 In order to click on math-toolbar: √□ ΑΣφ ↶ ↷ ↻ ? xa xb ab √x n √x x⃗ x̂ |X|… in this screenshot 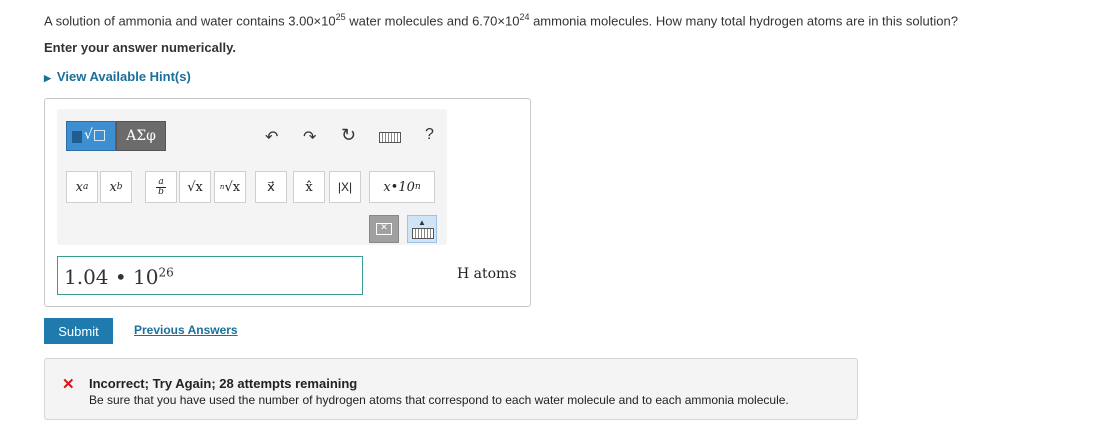, I will do `click(252, 177)`.